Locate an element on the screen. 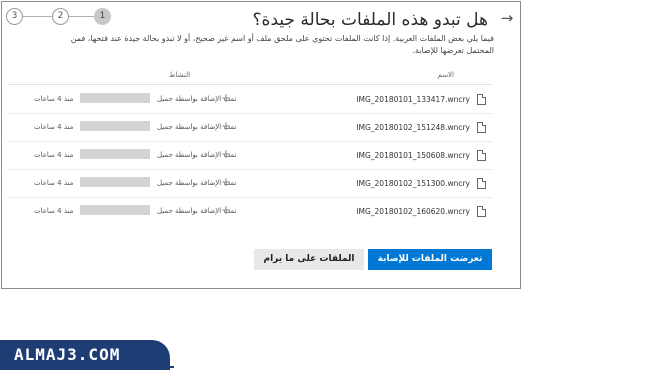  files-ok-button: الملفات على ما يرام is located at coordinates (309, 259).